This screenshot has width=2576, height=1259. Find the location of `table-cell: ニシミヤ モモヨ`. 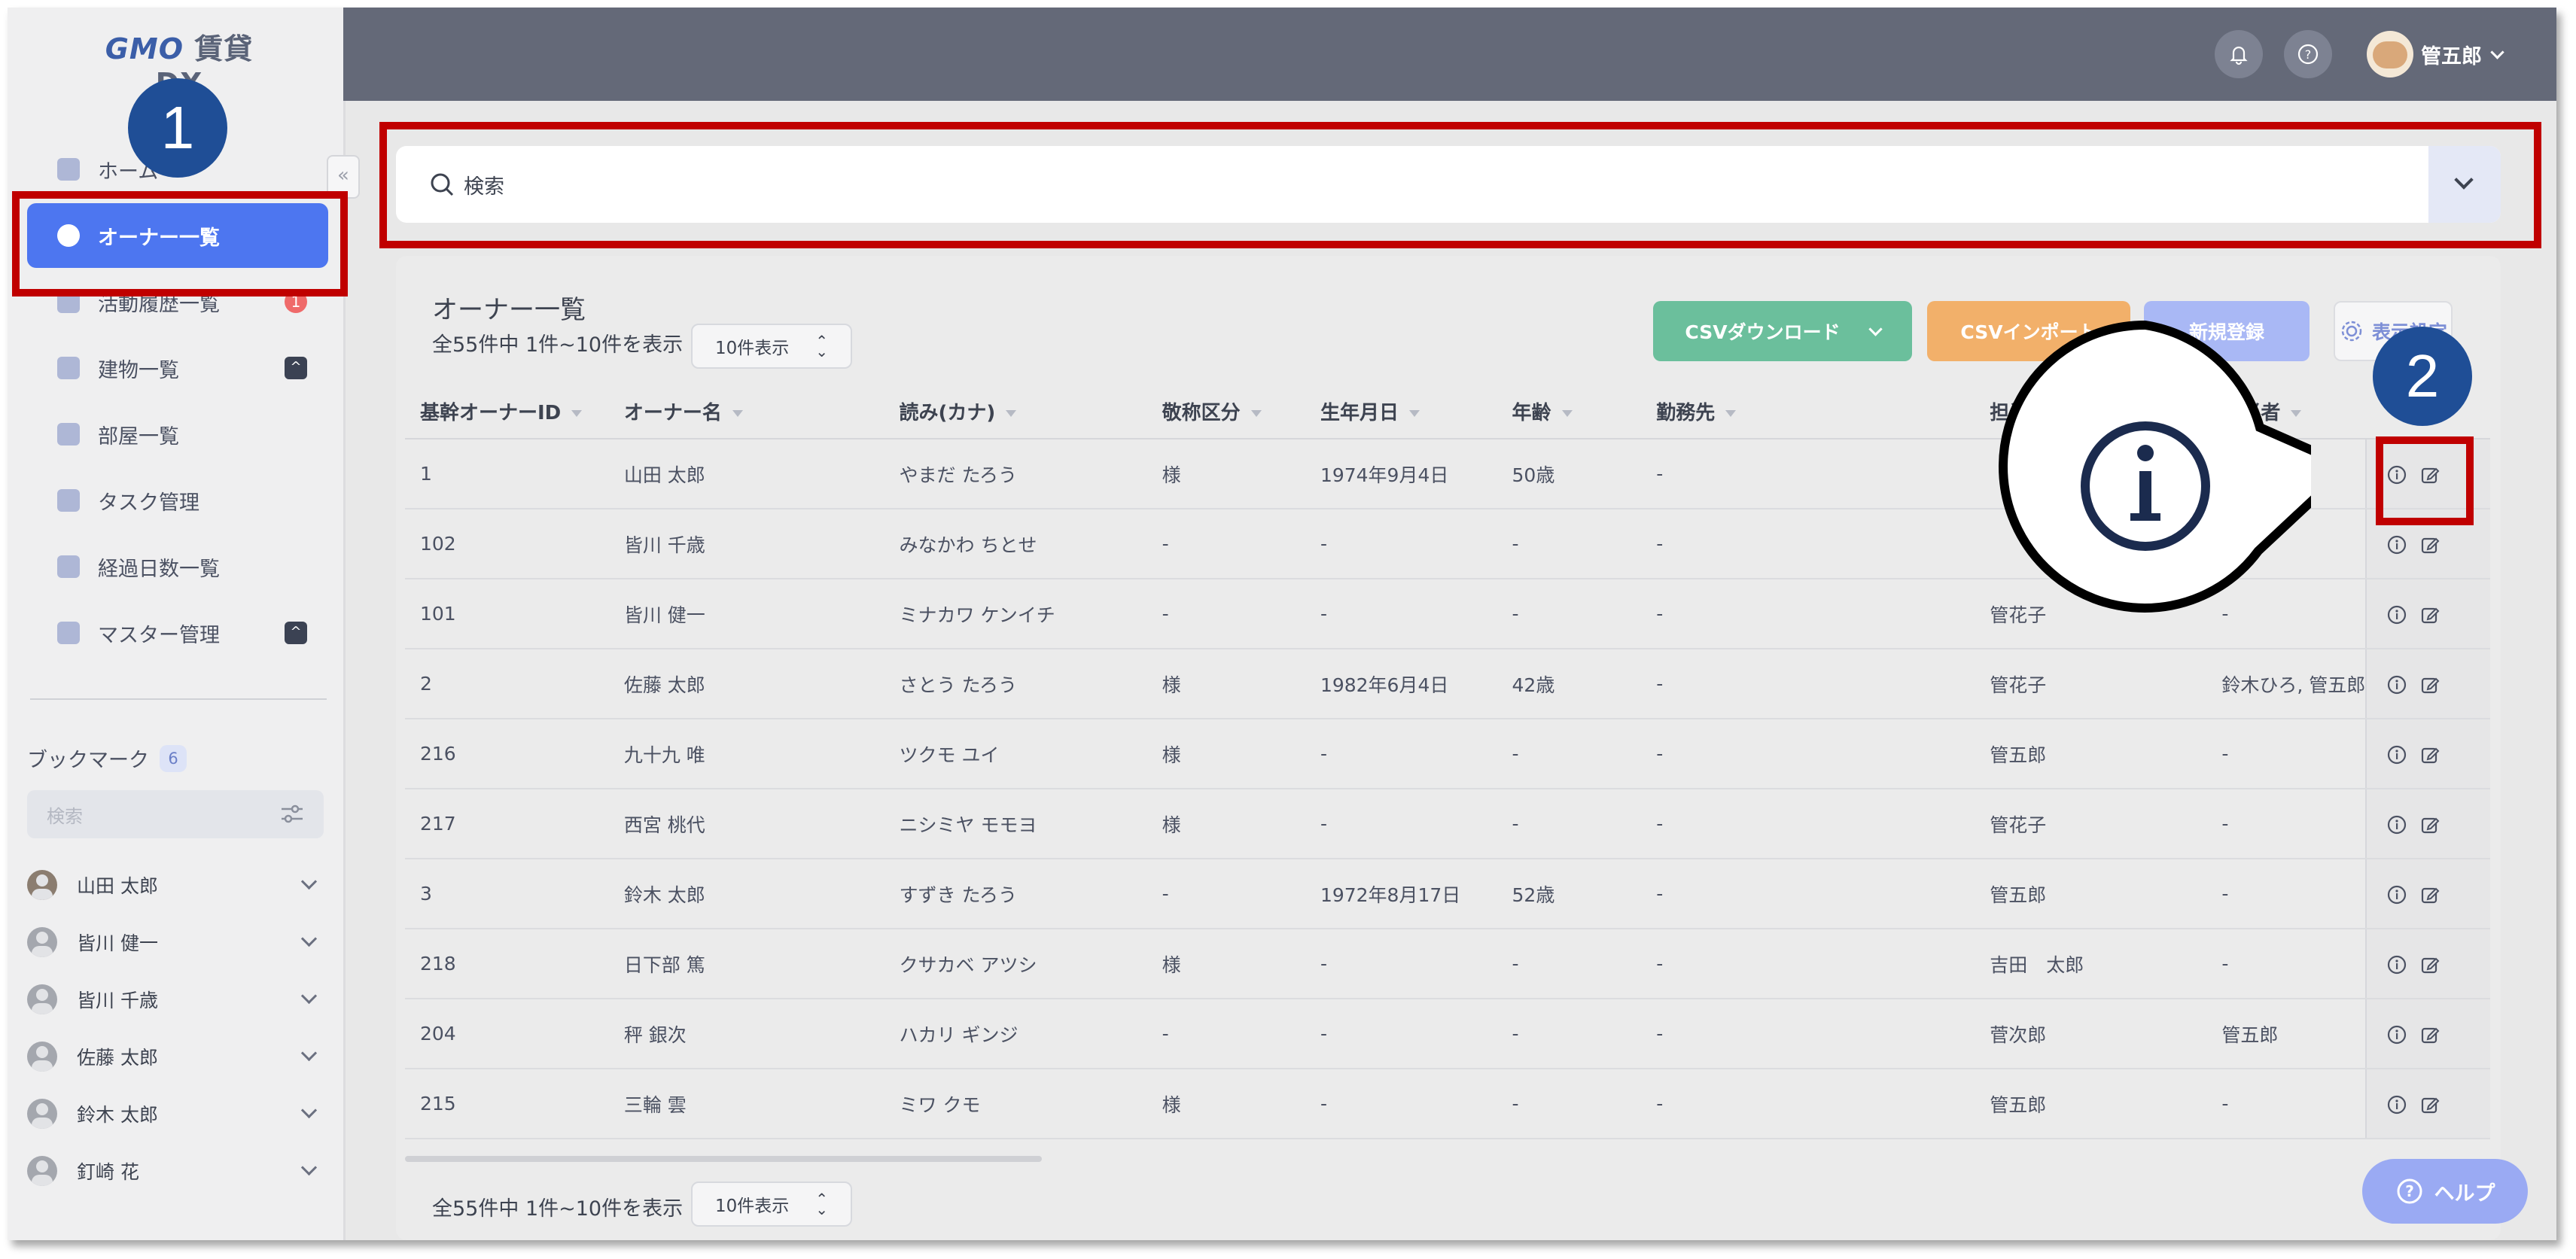

table-cell: ニシミヤ モモヨ is located at coordinates (1030, 824).